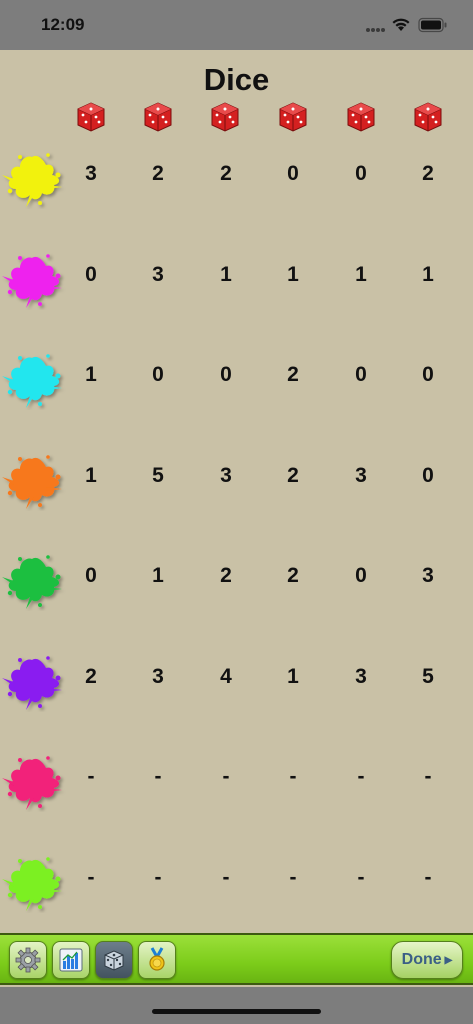 The image size is (473, 1024). What do you see at coordinates (33, 479) in the screenshot?
I see `orange-paint-splat-icon` at bounding box center [33, 479].